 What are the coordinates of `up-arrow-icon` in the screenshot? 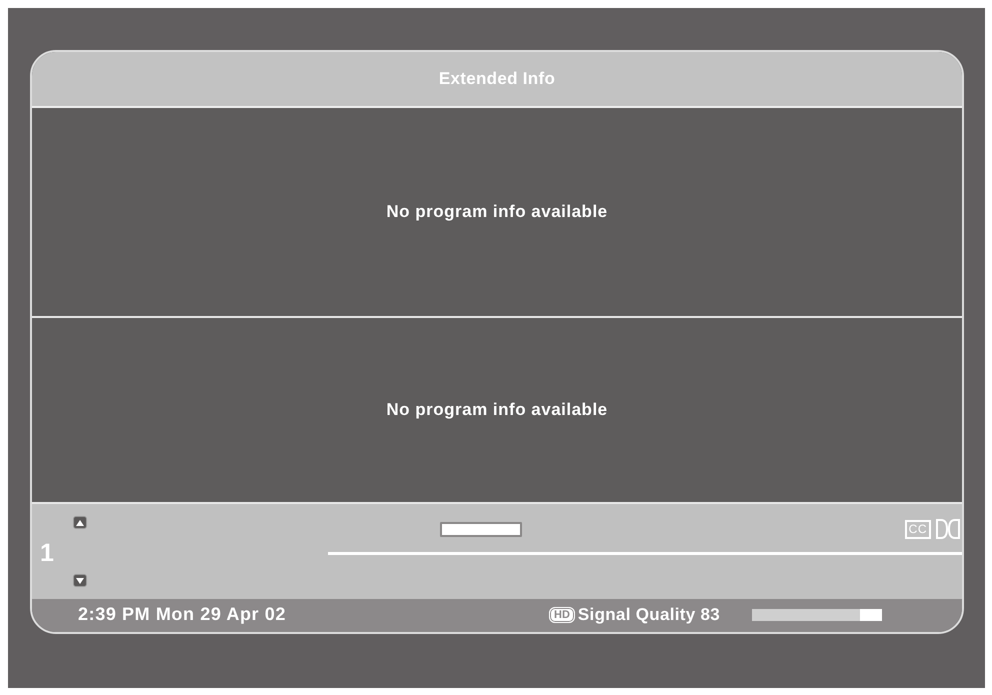 It's located at (80, 523).